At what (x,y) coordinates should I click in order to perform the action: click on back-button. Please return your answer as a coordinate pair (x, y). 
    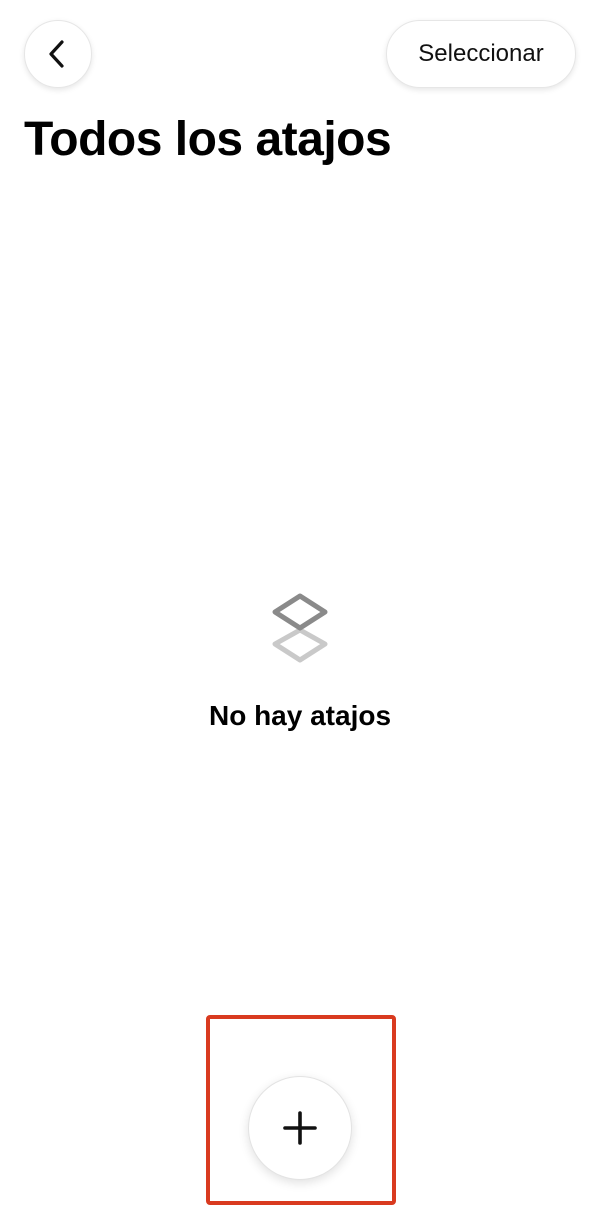
    Looking at the image, I should click on (58, 54).